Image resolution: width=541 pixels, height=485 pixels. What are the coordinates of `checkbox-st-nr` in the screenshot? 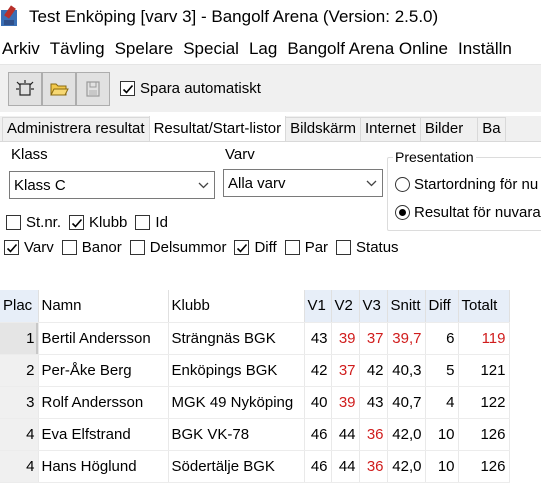 It's located at (13, 222).